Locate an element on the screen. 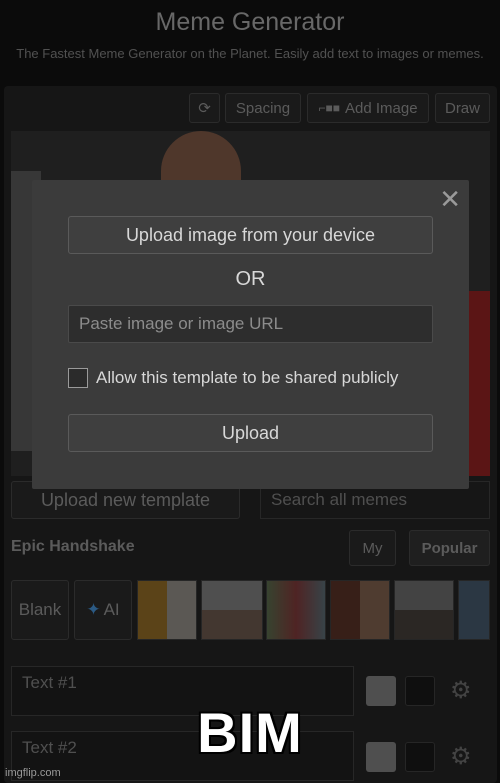  image-url-placeholder: Paste image or image URL is located at coordinates (181, 323).